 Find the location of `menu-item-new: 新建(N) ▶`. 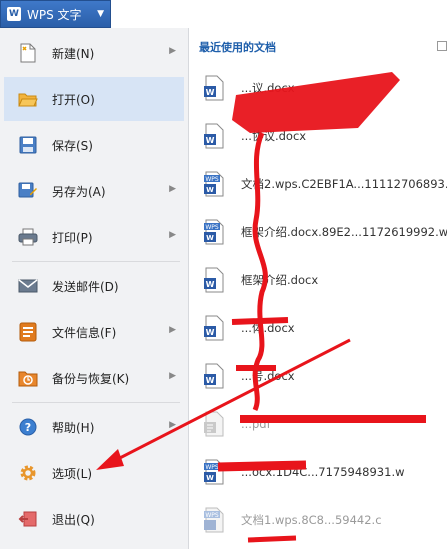

menu-item-new: 新建(N) ▶ is located at coordinates (94, 53).